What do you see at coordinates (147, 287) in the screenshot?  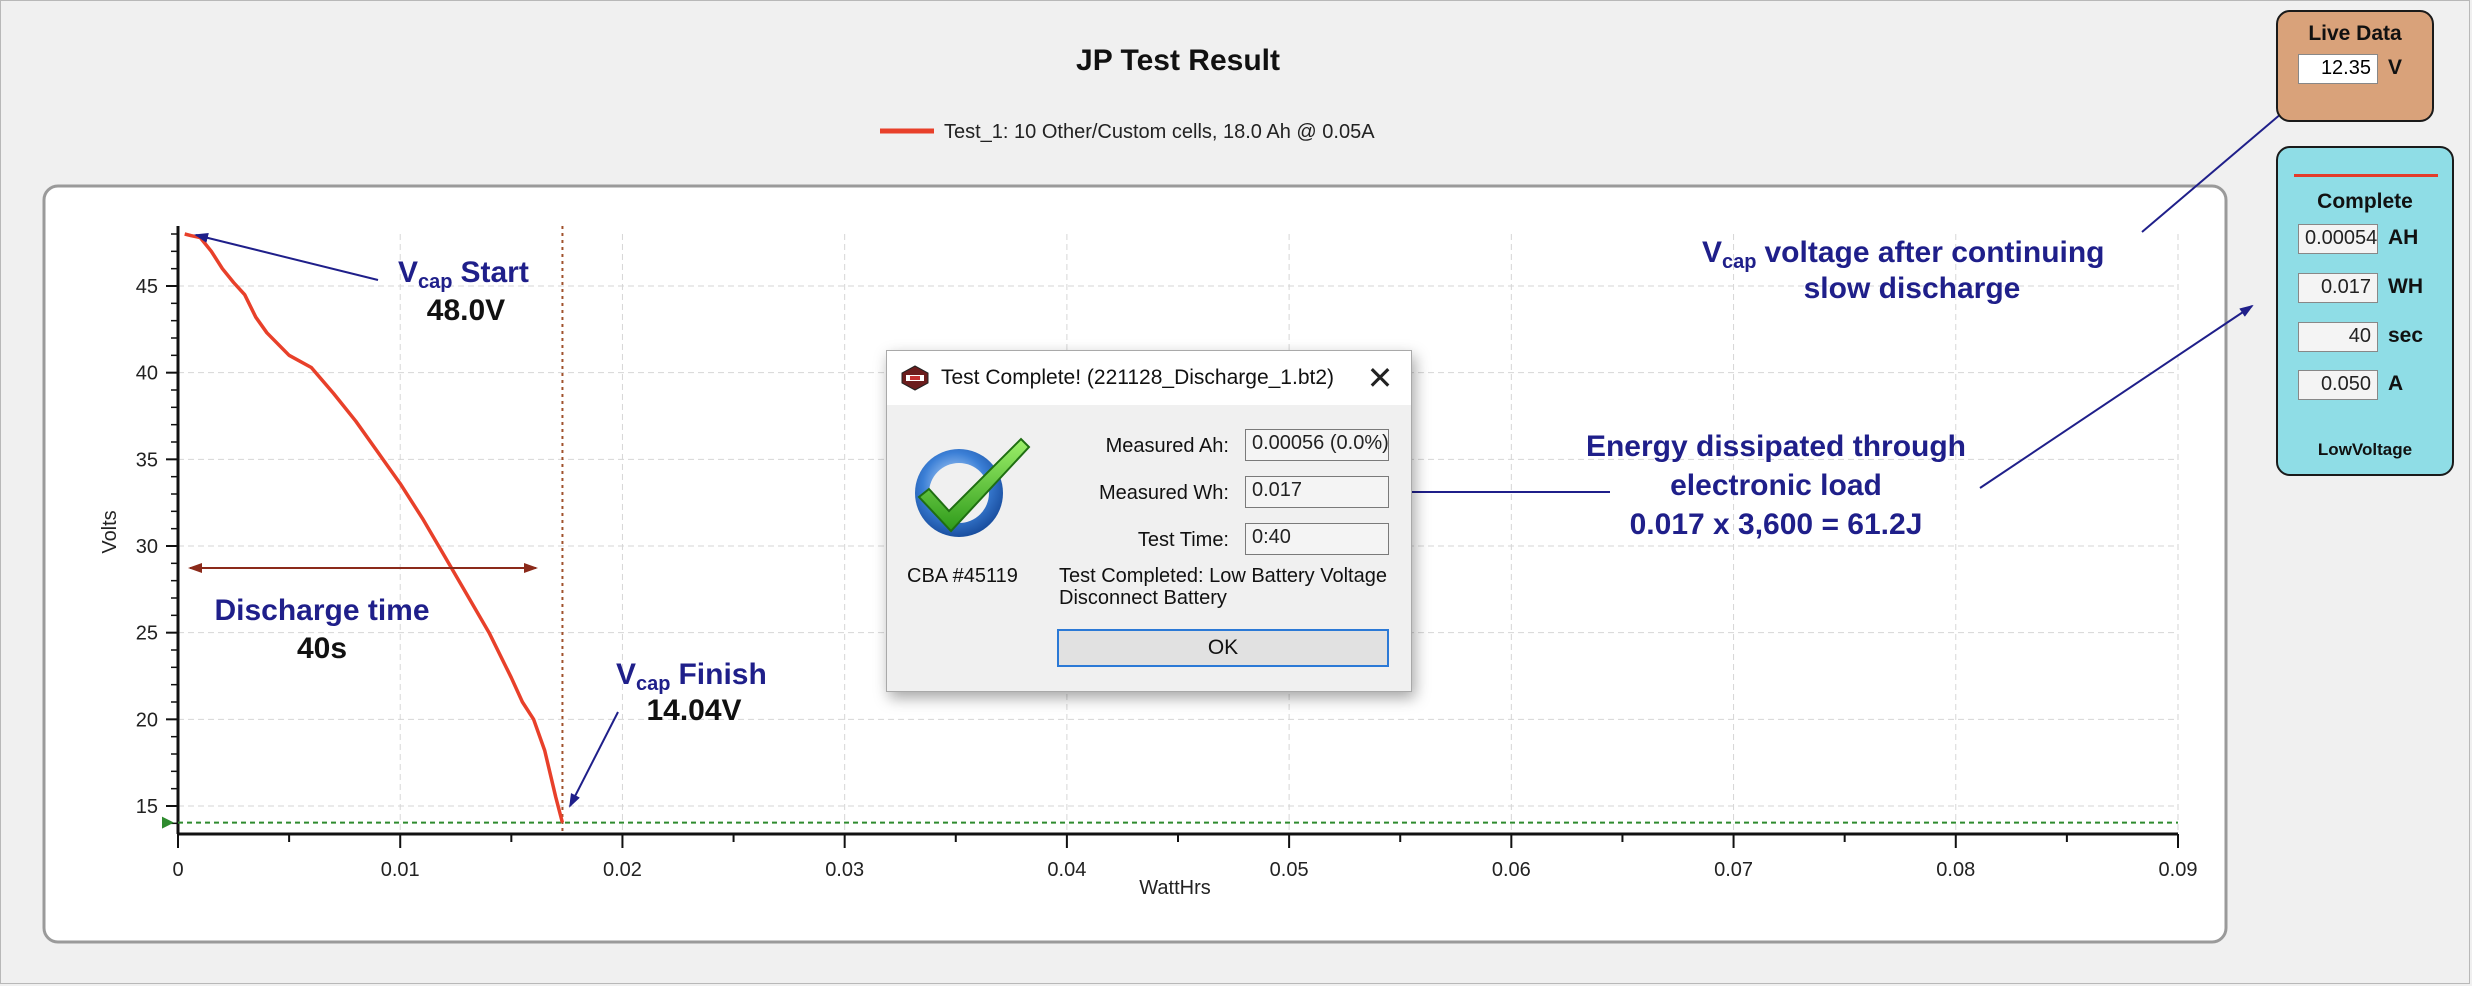 I see `y-tick-label: 45` at bounding box center [147, 287].